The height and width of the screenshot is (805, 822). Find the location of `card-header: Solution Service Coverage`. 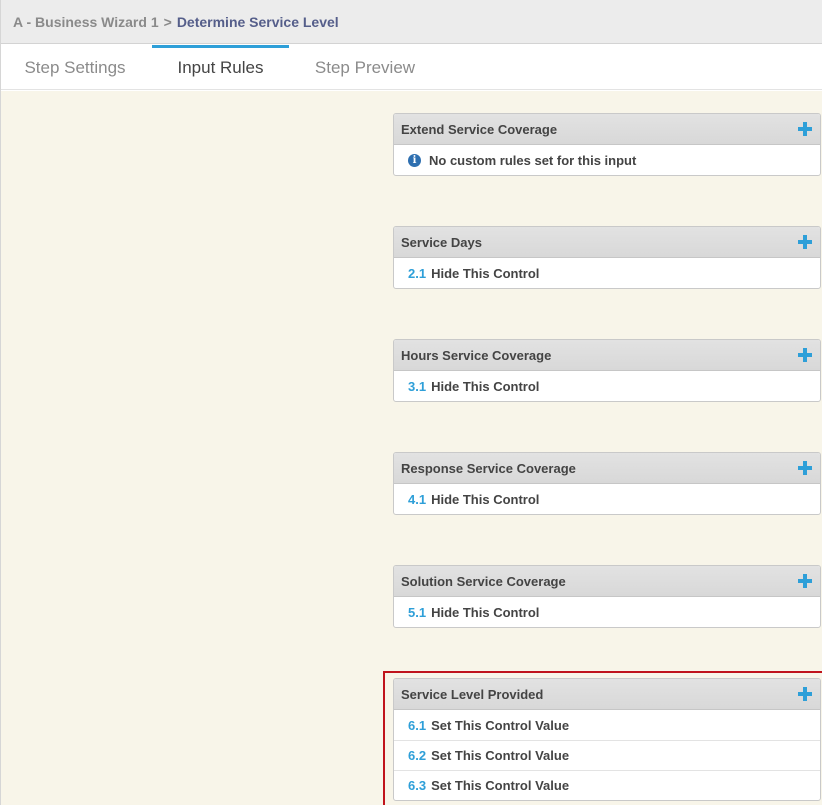

card-header: Solution Service Coverage is located at coordinates (607, 581).